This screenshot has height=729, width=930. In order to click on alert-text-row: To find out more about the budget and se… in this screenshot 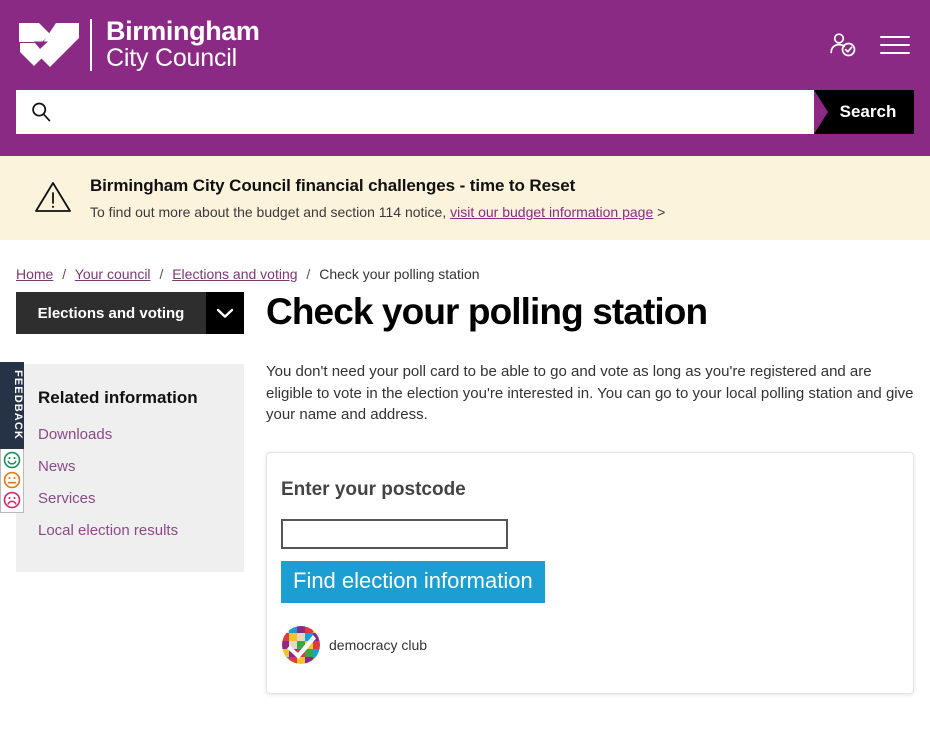, I will do `click(377, 212)`.